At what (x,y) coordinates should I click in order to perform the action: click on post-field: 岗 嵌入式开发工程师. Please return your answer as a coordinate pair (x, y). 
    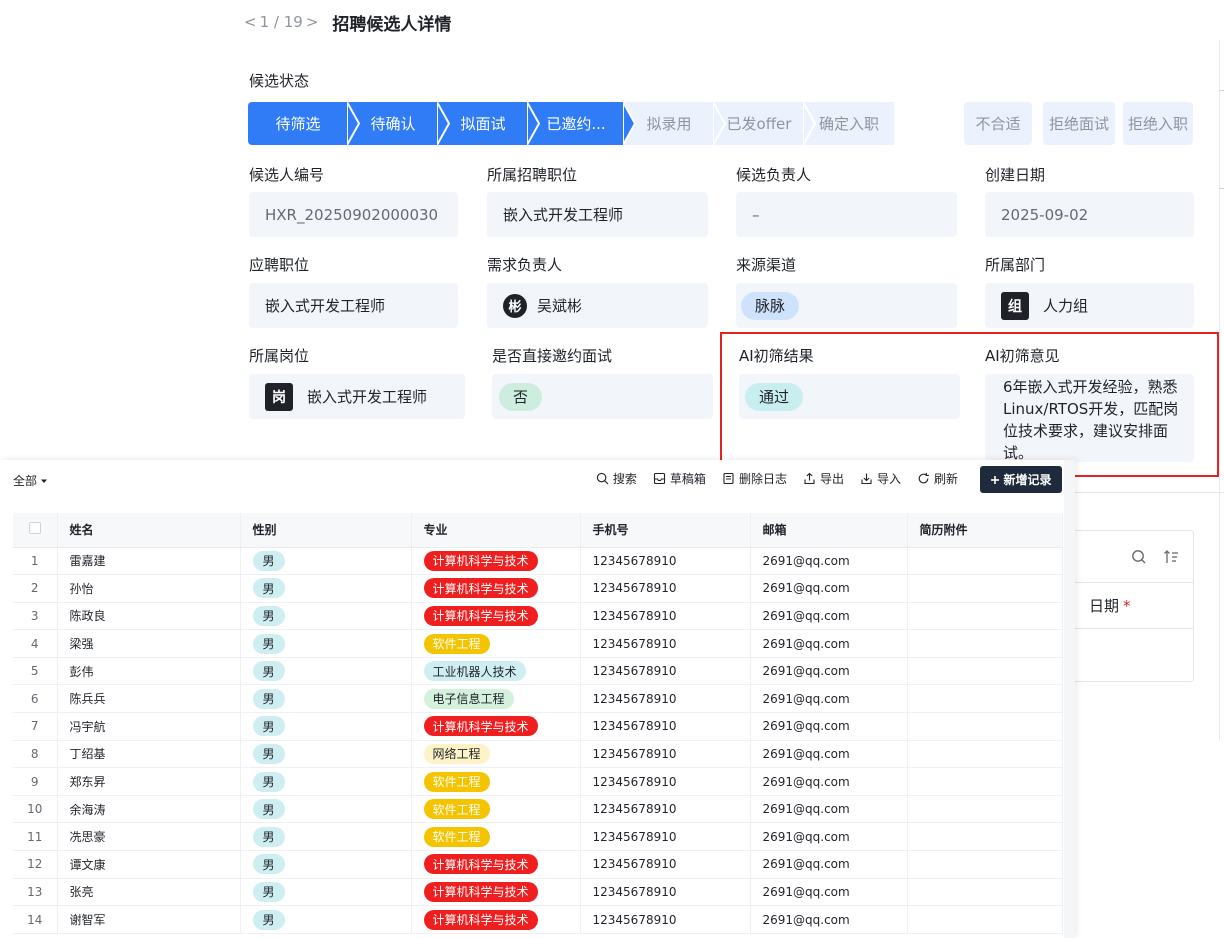
    Looking at the image, I should click on (357, 396).